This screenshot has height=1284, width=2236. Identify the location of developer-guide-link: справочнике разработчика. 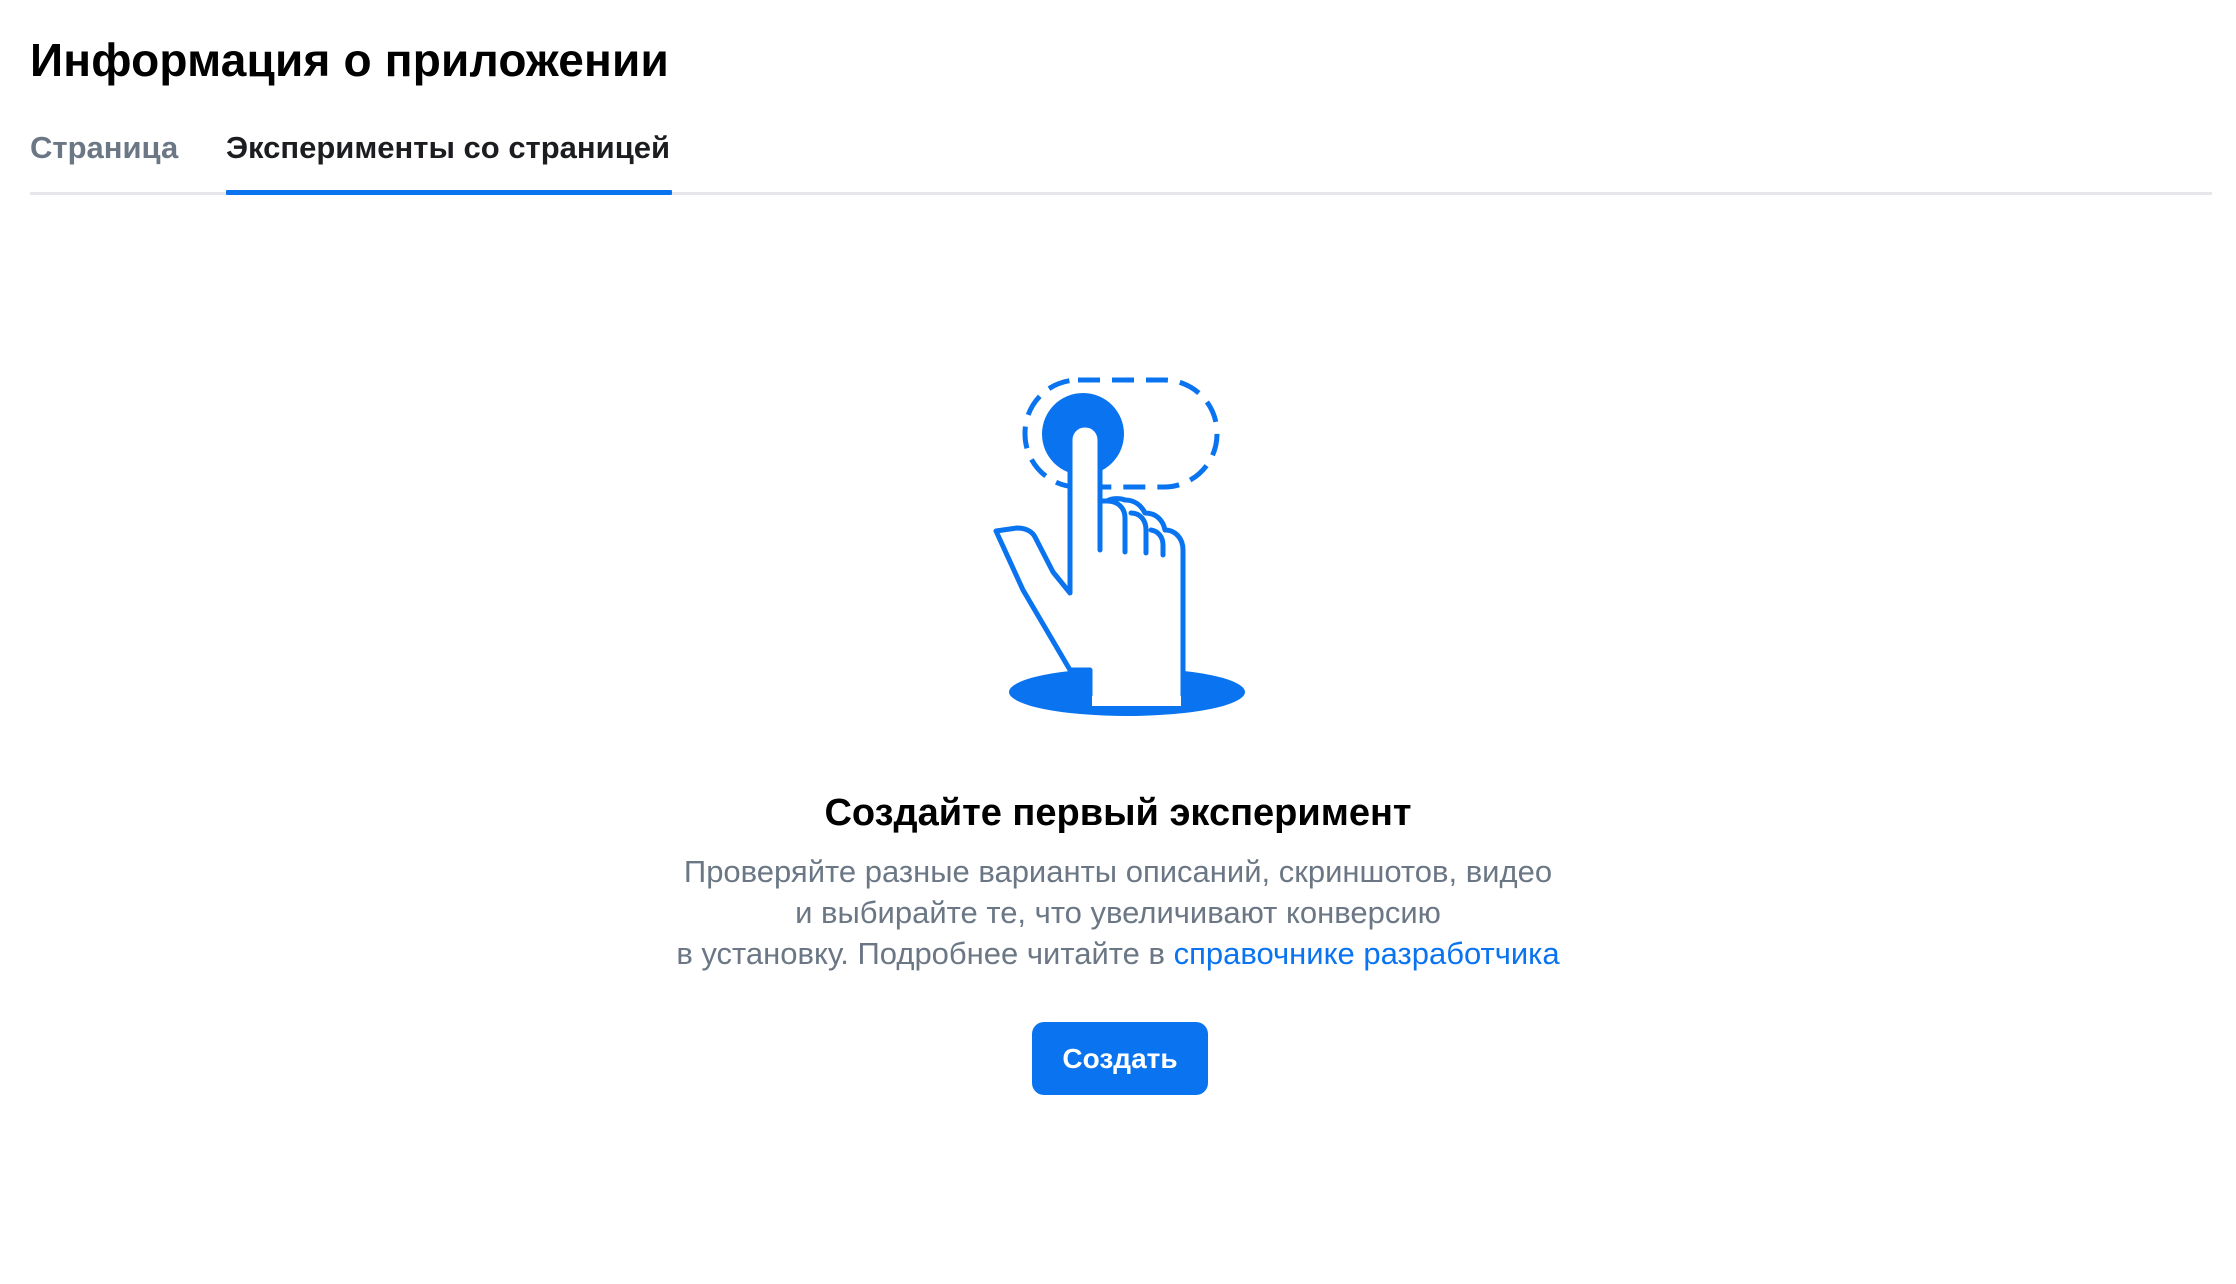
(1367, 953).